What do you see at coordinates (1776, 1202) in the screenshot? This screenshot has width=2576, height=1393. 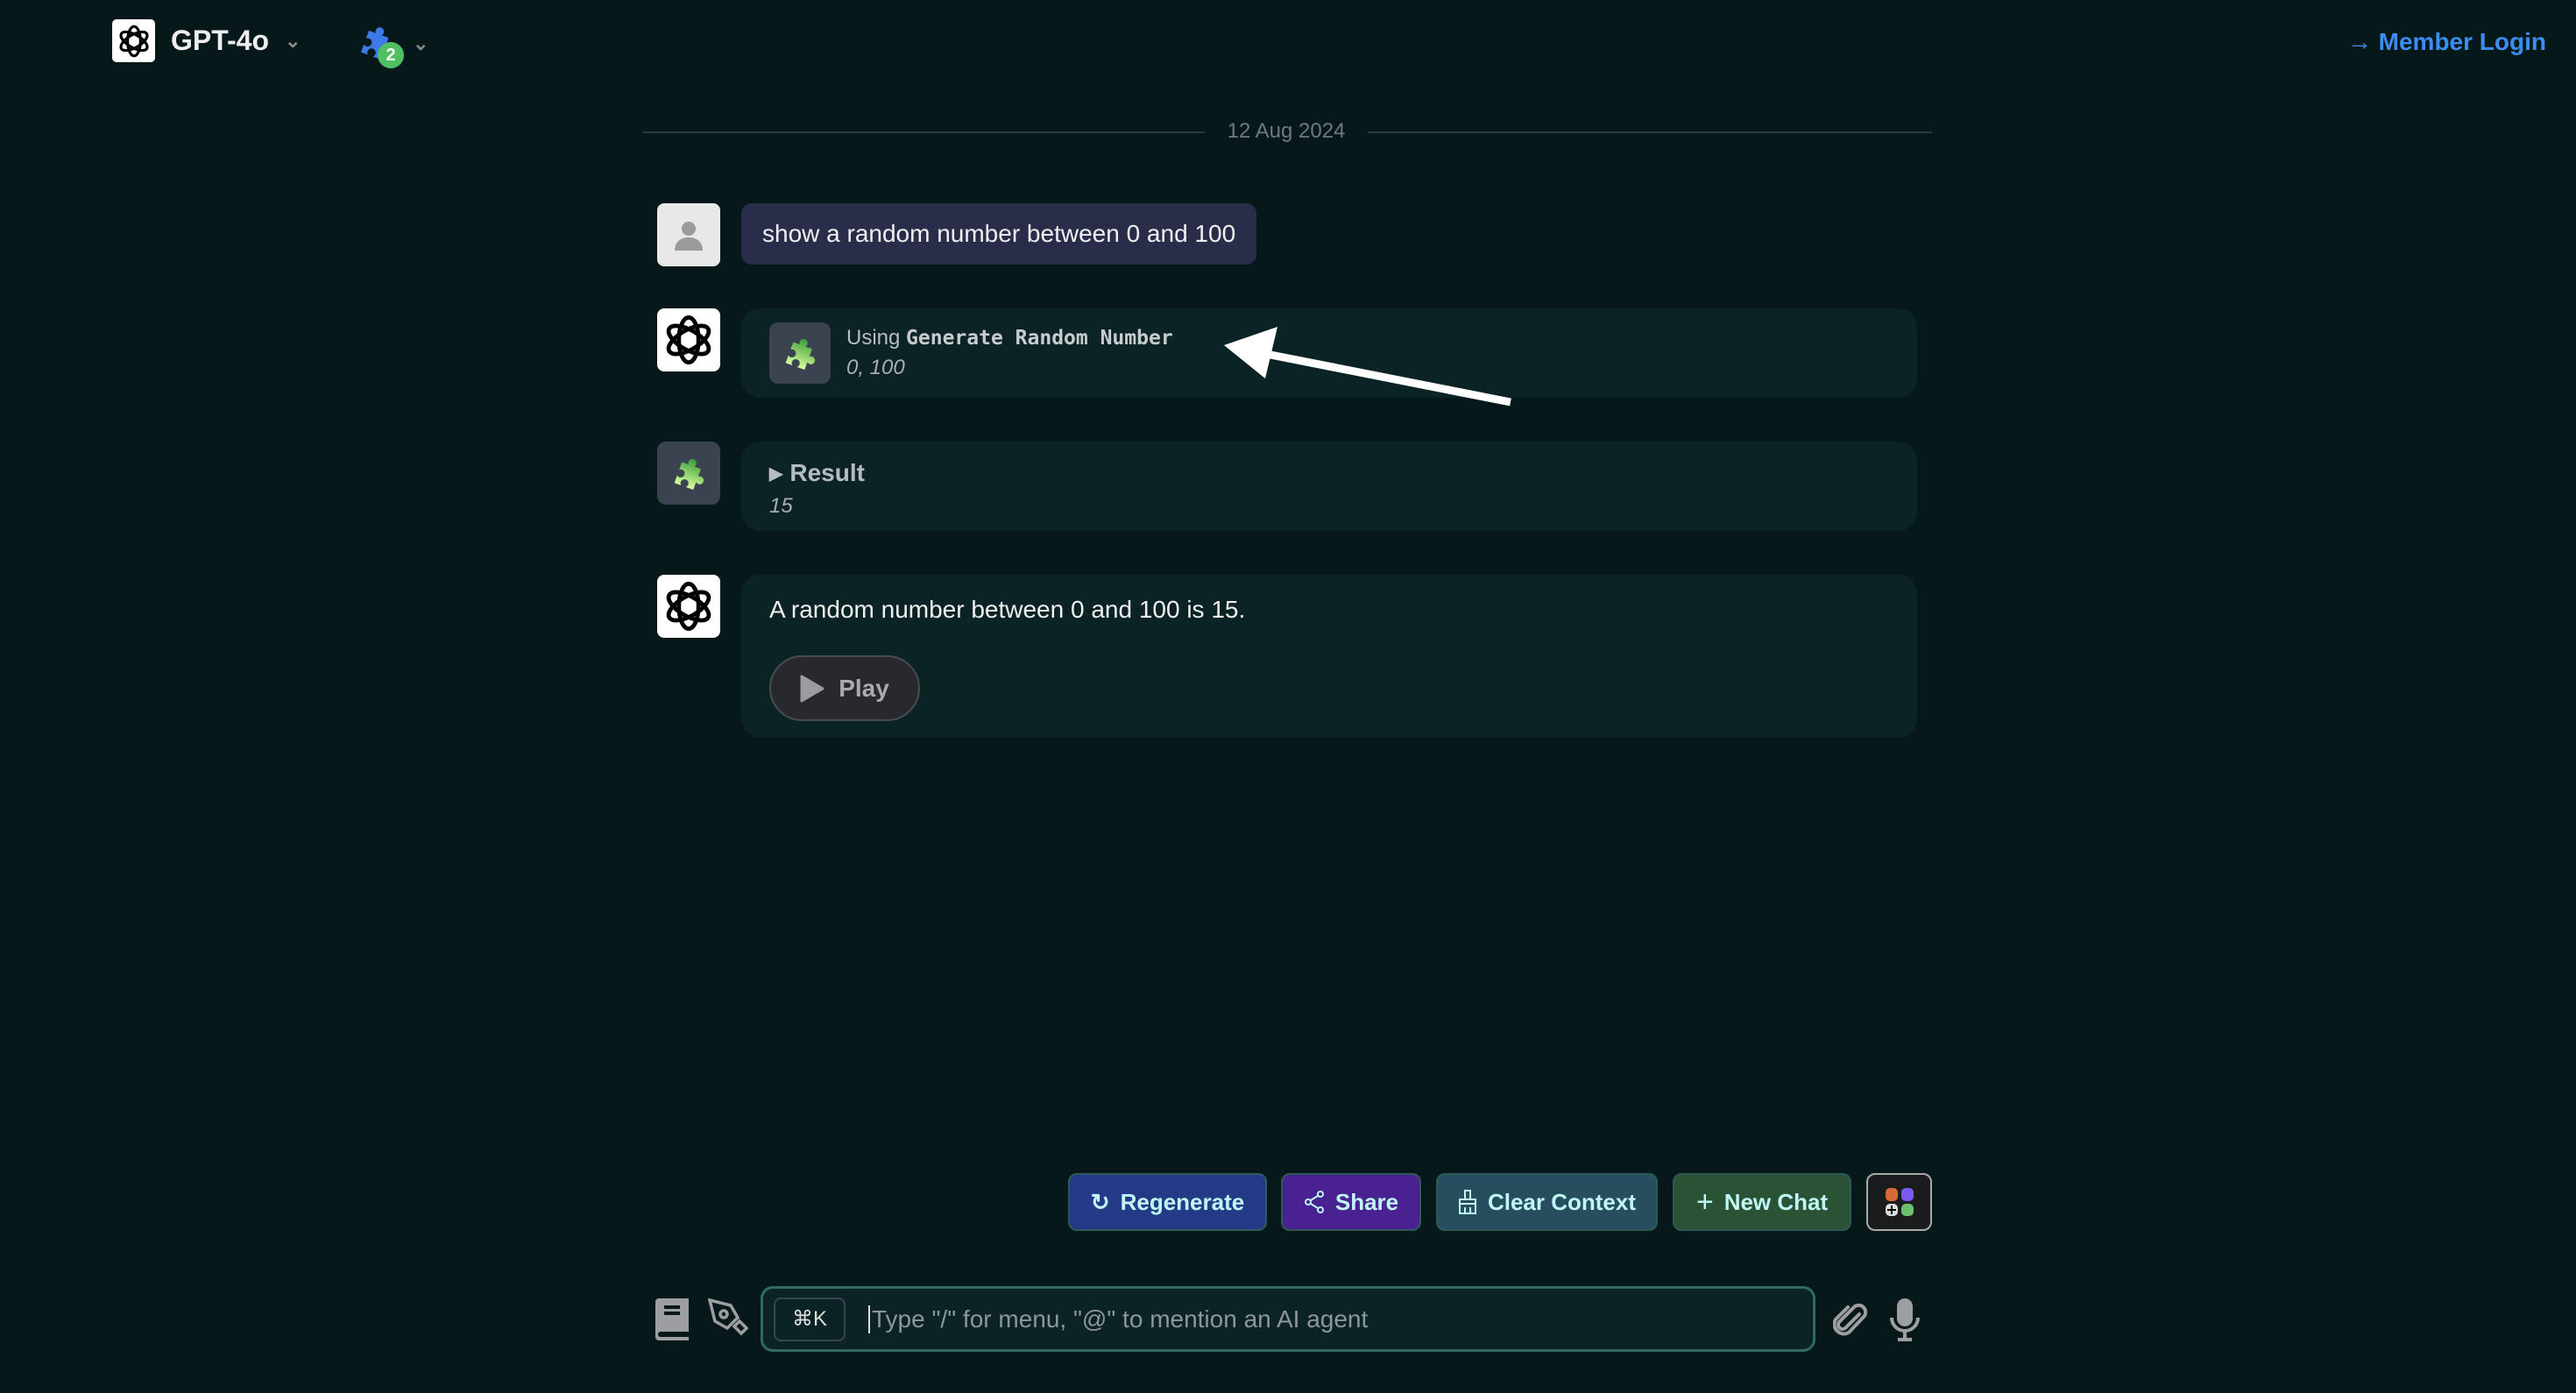 I see `new-chat-label: New Chat` at bounding box center [1776, 1202].